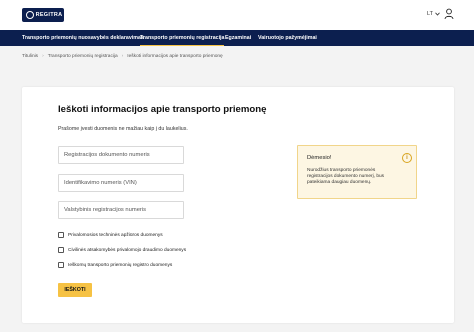 The height and width of the screenshot is (332, 474). I want to click on nav-item-vehicle-registration: Transporto priemonių registracija, so click(182, 38).